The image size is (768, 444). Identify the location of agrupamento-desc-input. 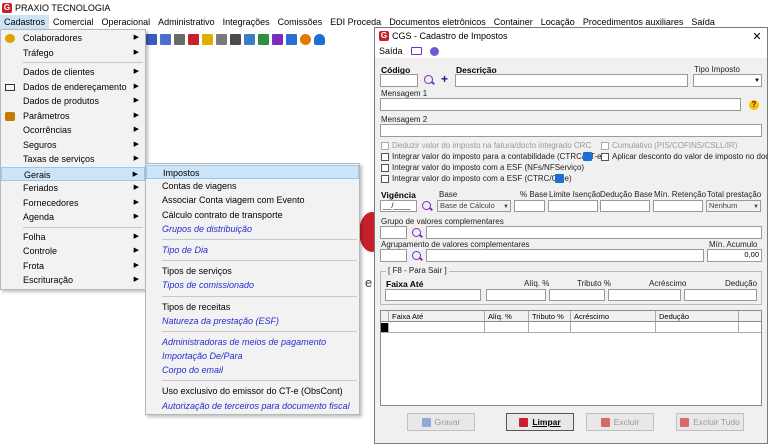
(565, 255).